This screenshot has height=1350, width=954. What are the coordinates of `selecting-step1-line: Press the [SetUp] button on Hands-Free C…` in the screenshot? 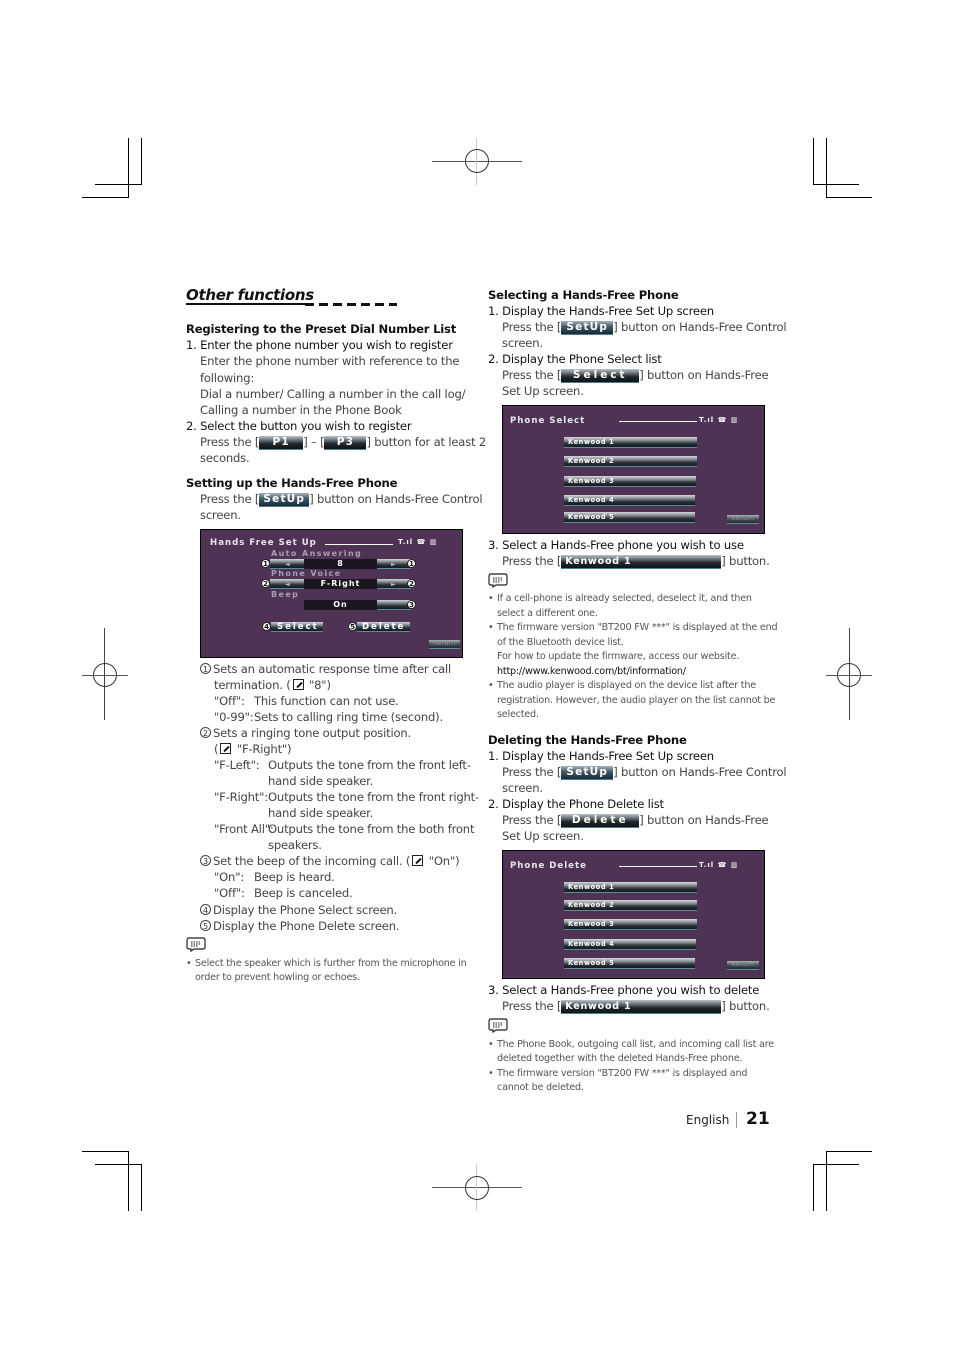 It's located at (644, 327).